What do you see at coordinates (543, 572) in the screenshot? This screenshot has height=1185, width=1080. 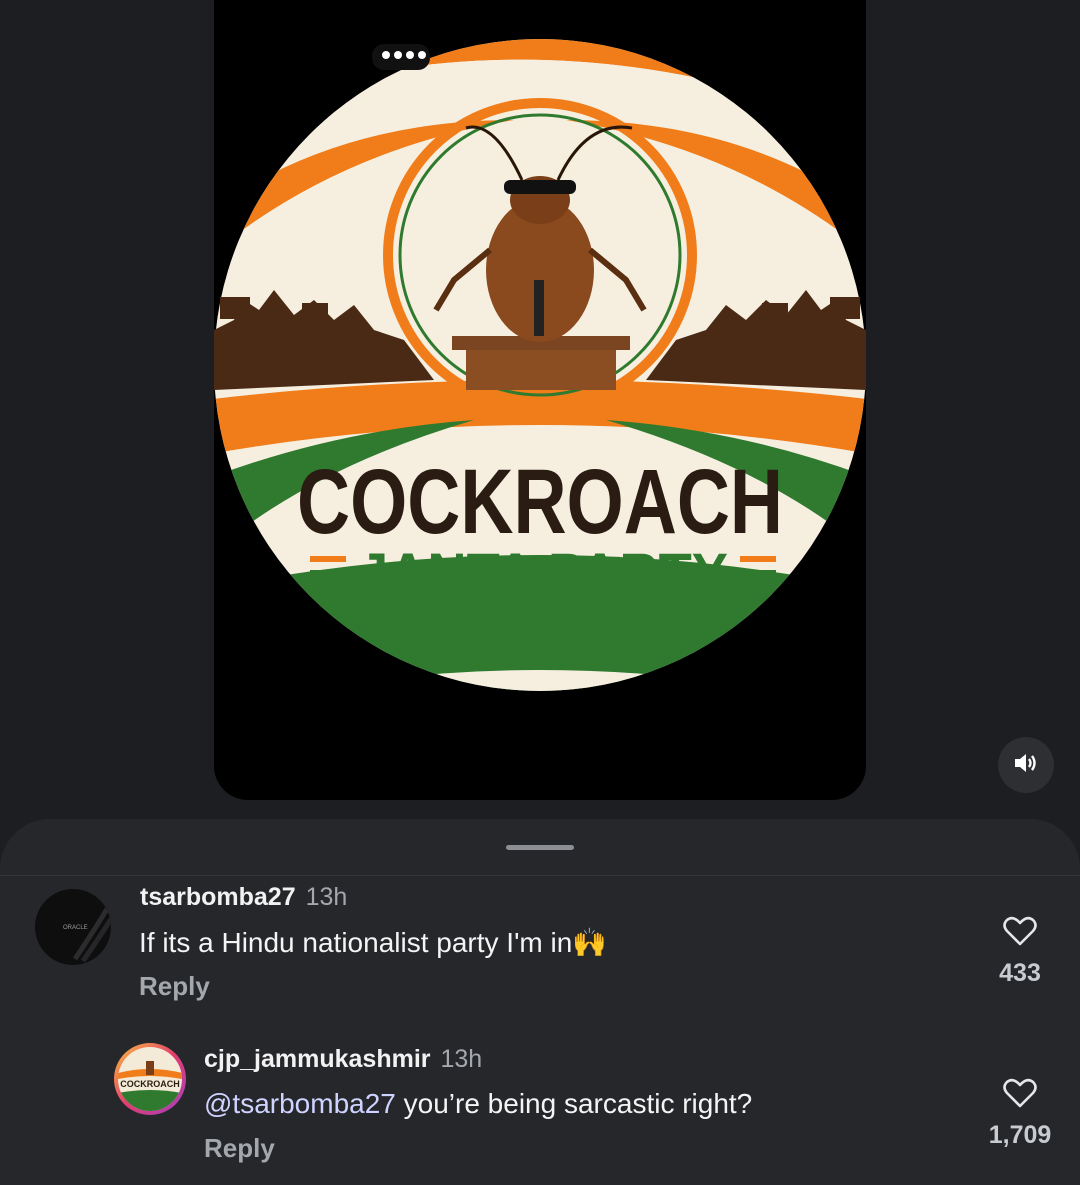 I see `logo-subtitle: JANTA PARTY` at bounding box center [543, 572].